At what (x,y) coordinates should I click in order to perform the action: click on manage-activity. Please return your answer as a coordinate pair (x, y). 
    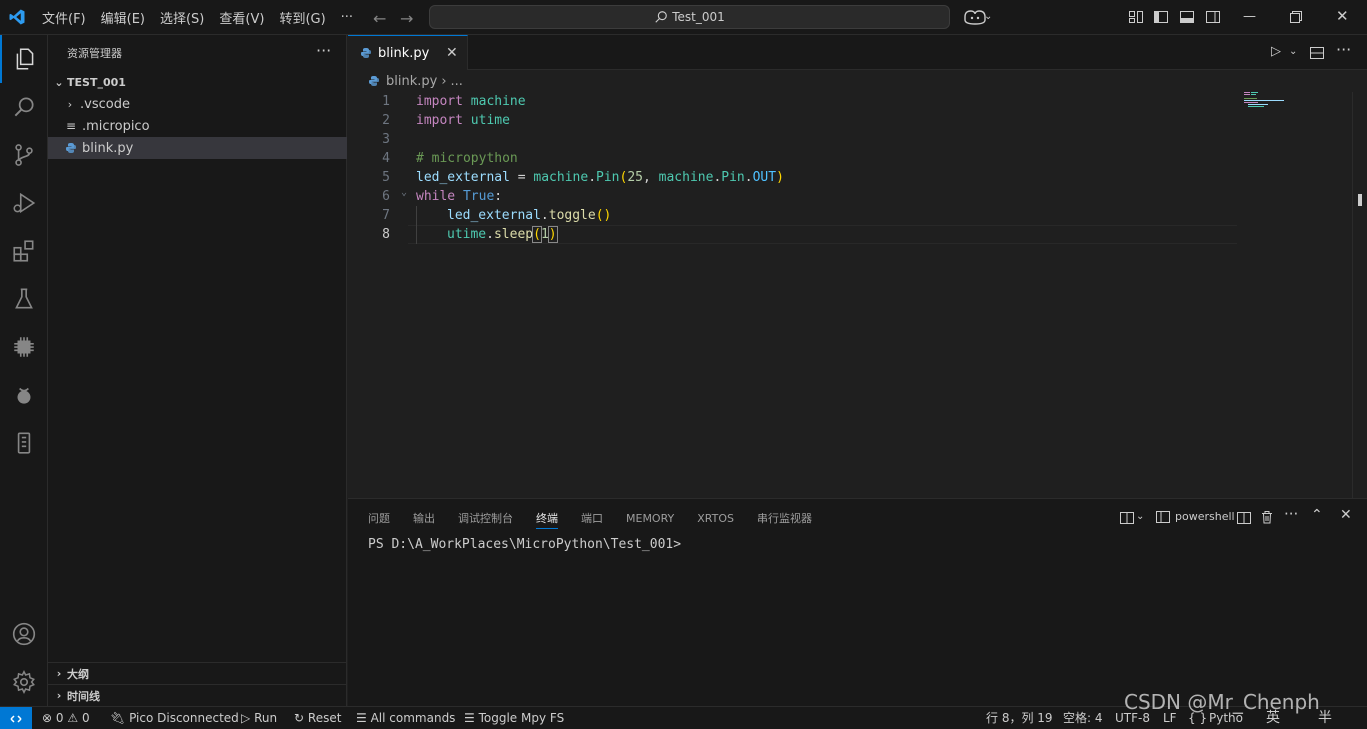
    Looking at the image, I should click on (24, 682).